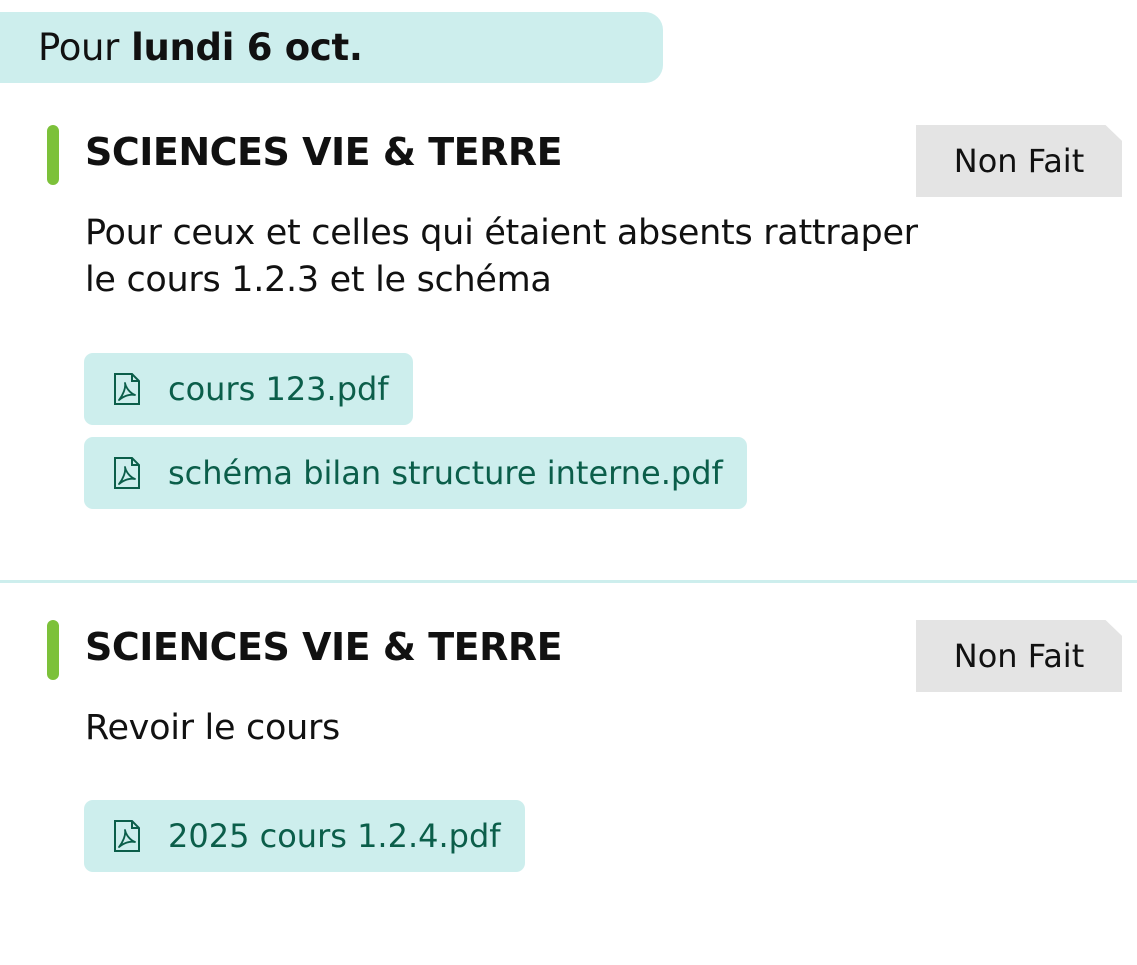 The image size is (1137, 965). I want to click on attachment-link: cours 123.pdf, so click(248, 389).